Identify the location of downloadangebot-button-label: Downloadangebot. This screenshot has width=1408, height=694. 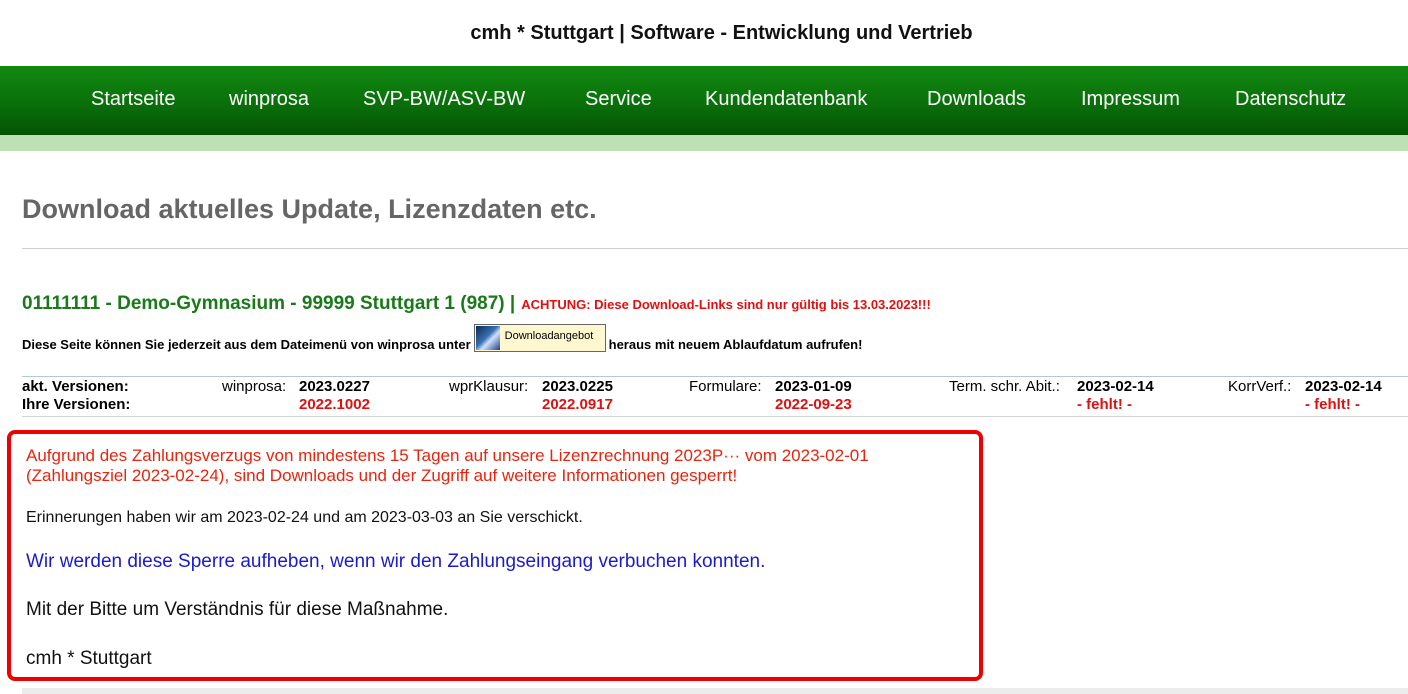
(549, 336).